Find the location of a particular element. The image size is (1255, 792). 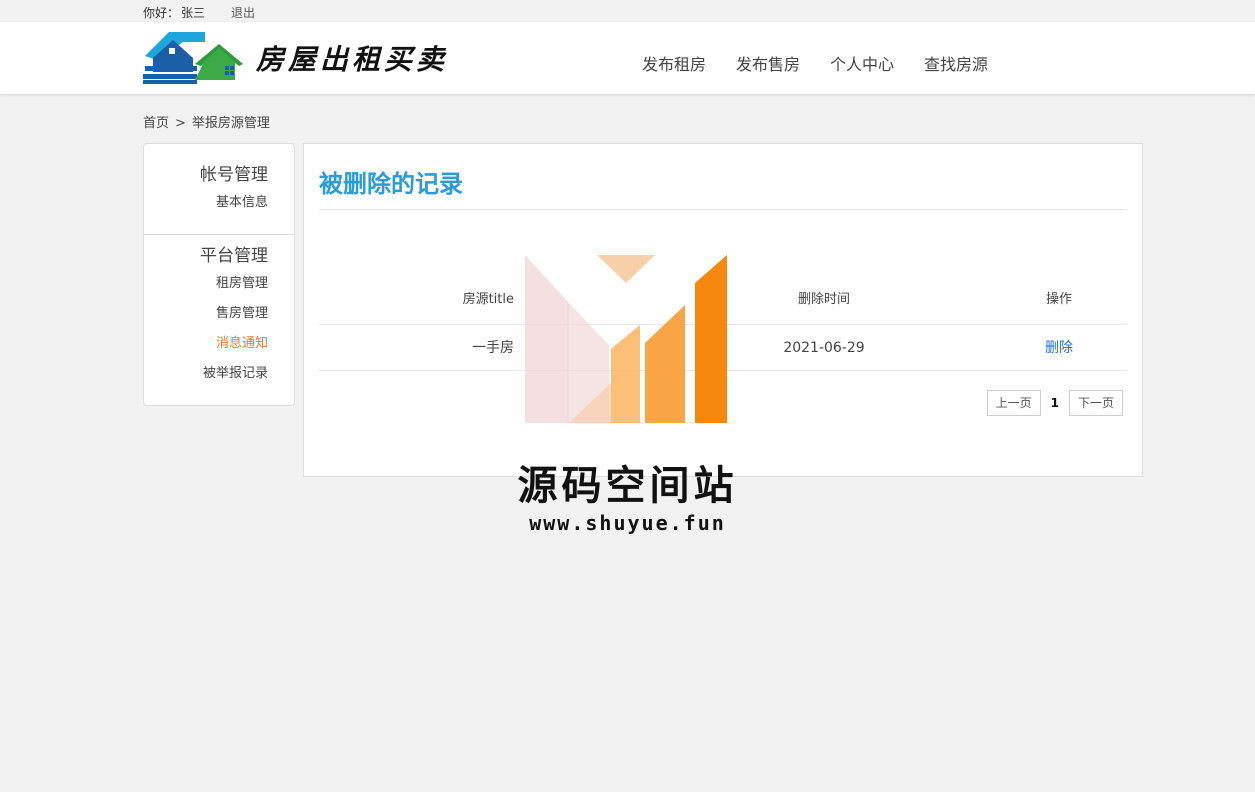

main-nav: 发布租房 发布售房 个人中心 查找房源 is located at coordinates (830, 63).